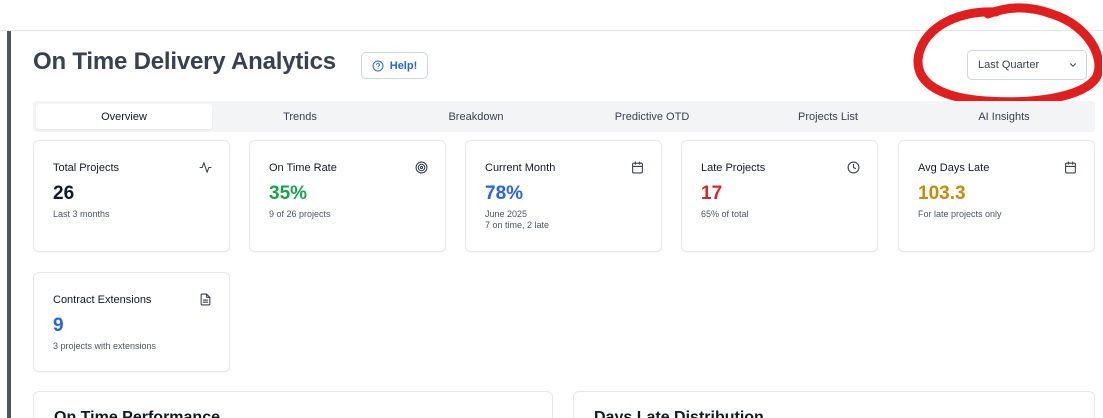 The width and height of the screenshot is (1103, 418). I want to click on card-value: 78%, so click(504, 193).